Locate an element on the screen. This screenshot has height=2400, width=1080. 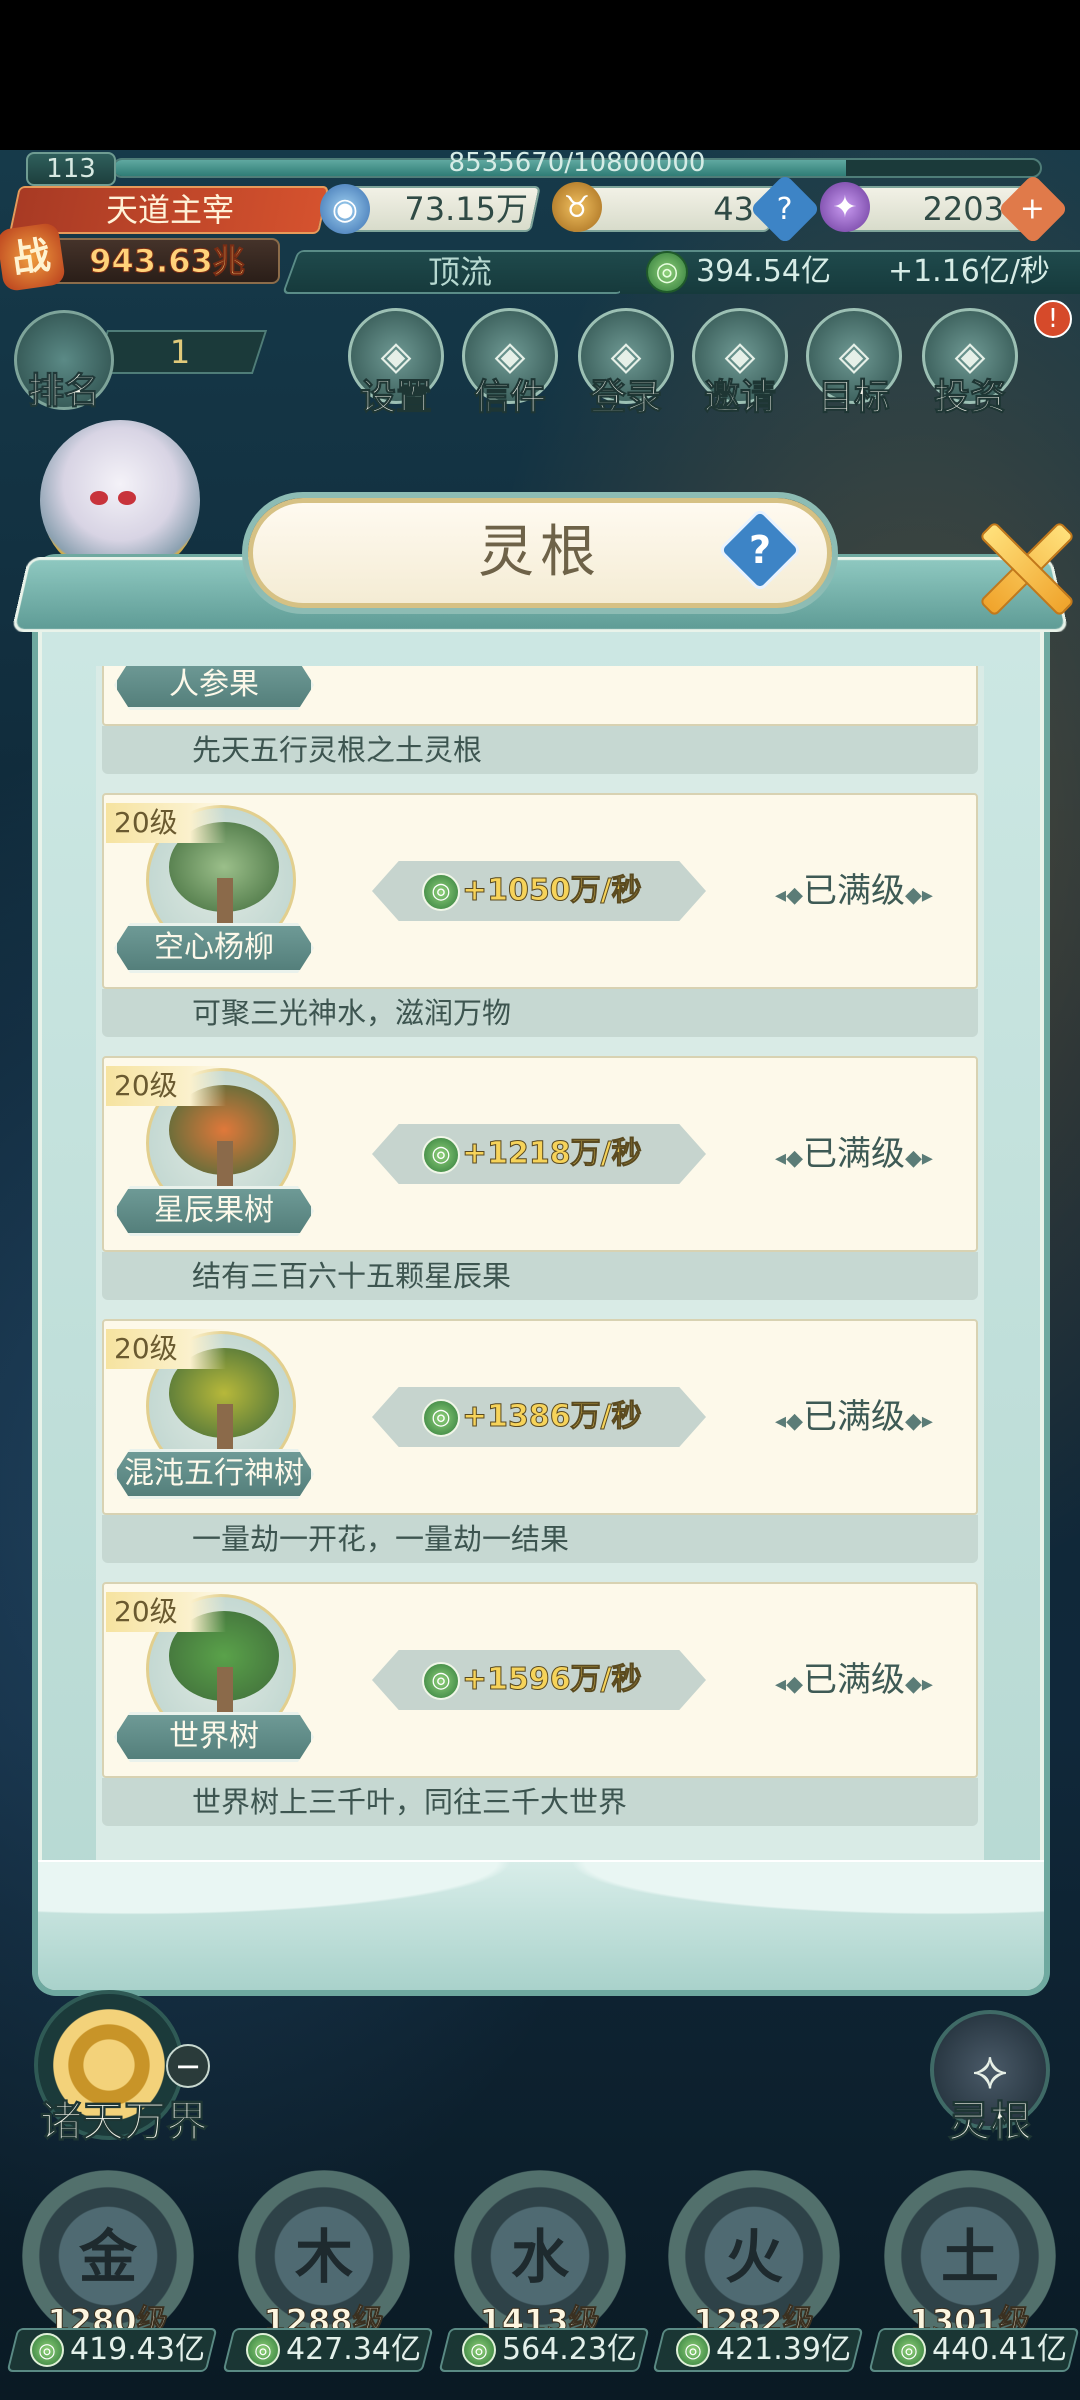
water-drop-icon: ◉ is located at coordinates (345, 209).